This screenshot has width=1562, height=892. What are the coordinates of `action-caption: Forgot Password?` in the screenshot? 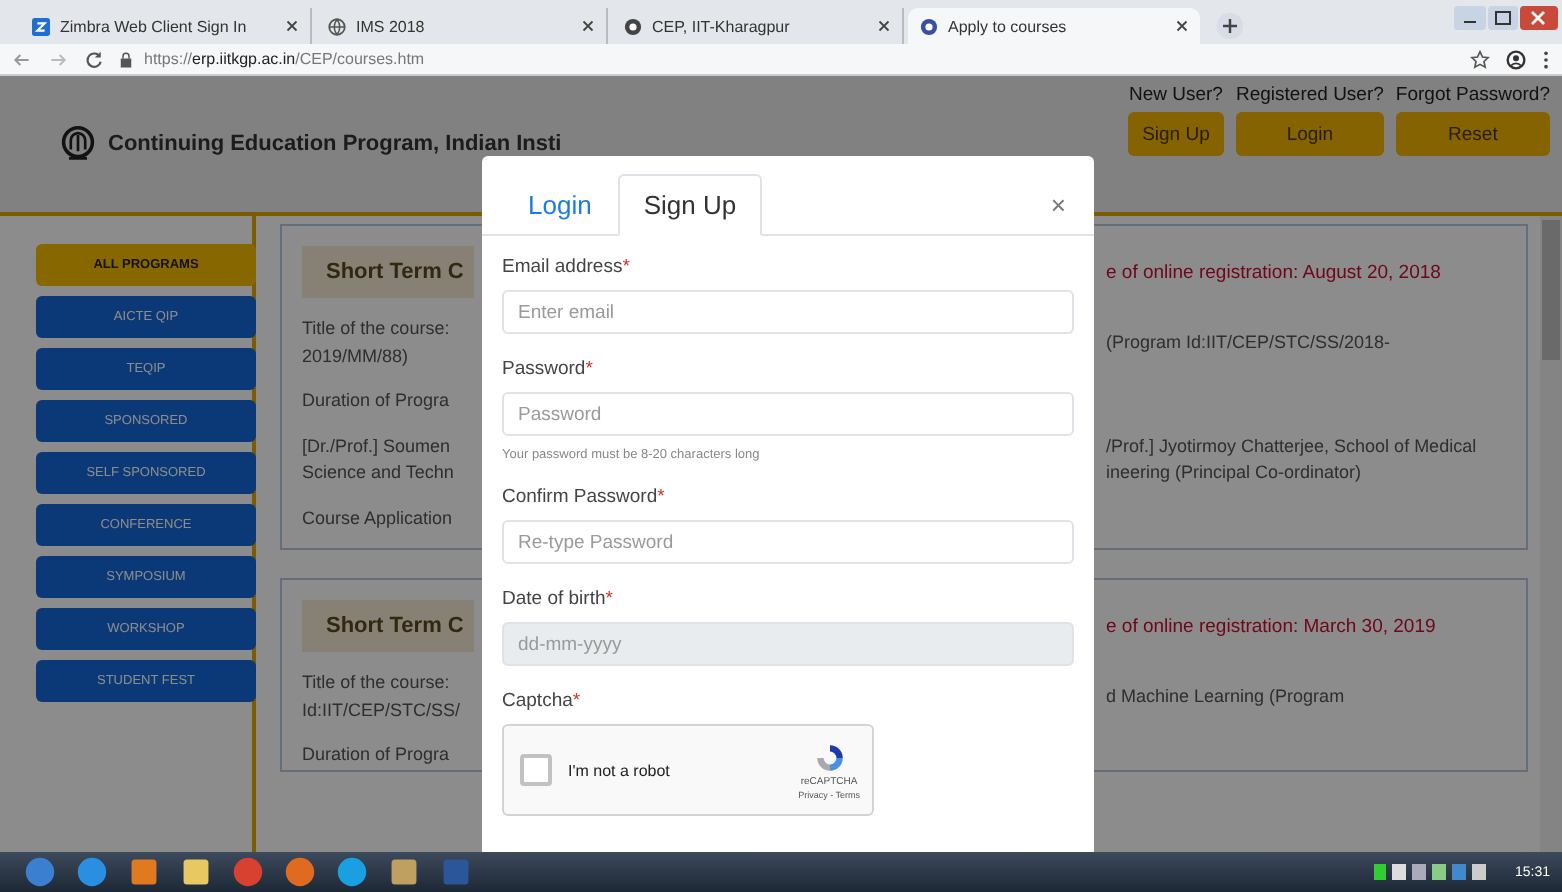 It's located at (1472, 95).